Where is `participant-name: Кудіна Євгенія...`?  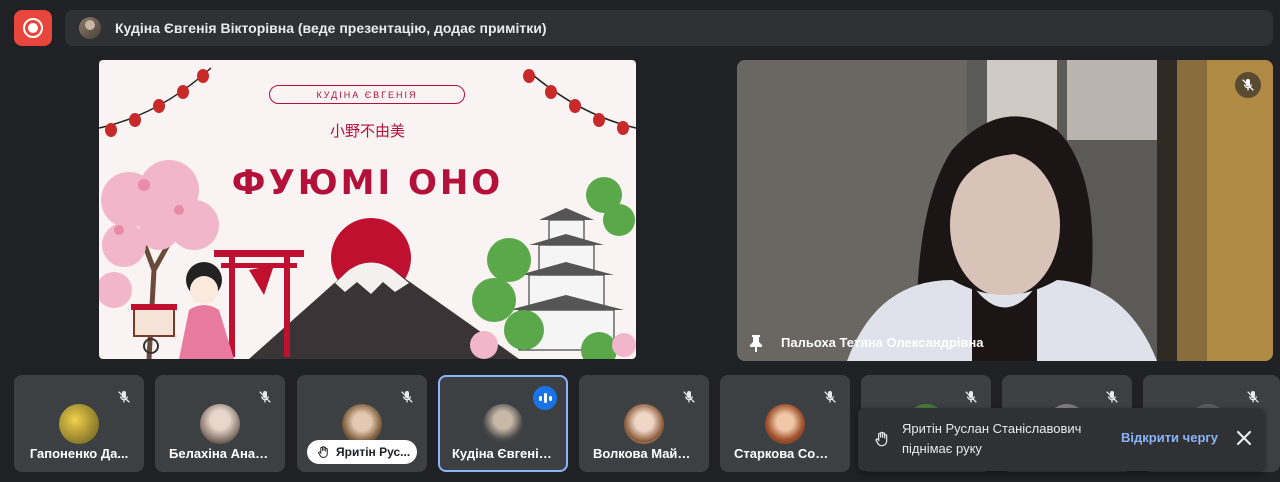
participant-name: Кудіна Євгенія... is located at coordinates (503, 453).